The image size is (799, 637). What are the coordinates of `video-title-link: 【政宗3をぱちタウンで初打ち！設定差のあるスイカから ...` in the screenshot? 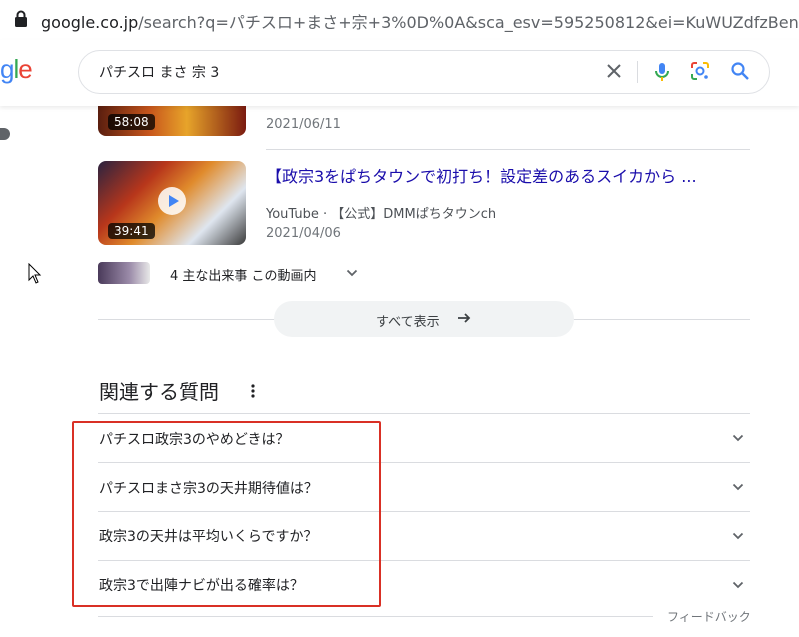 It's located at (501, 175).